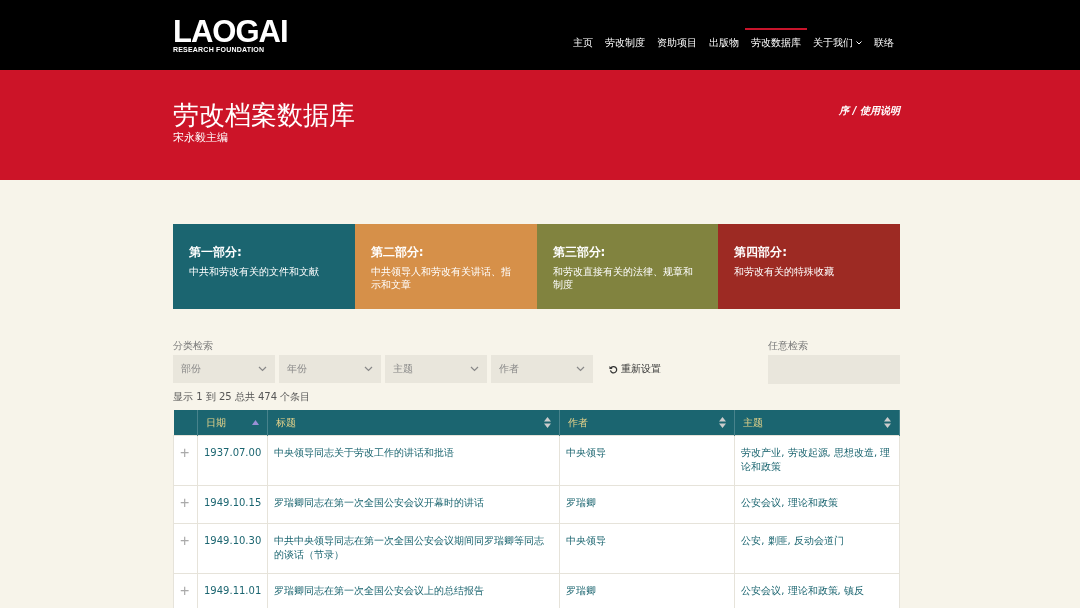  Describe the element at coordinates (397, 252) in the screenshot. I see `section-title: 第二部分:` at that location.